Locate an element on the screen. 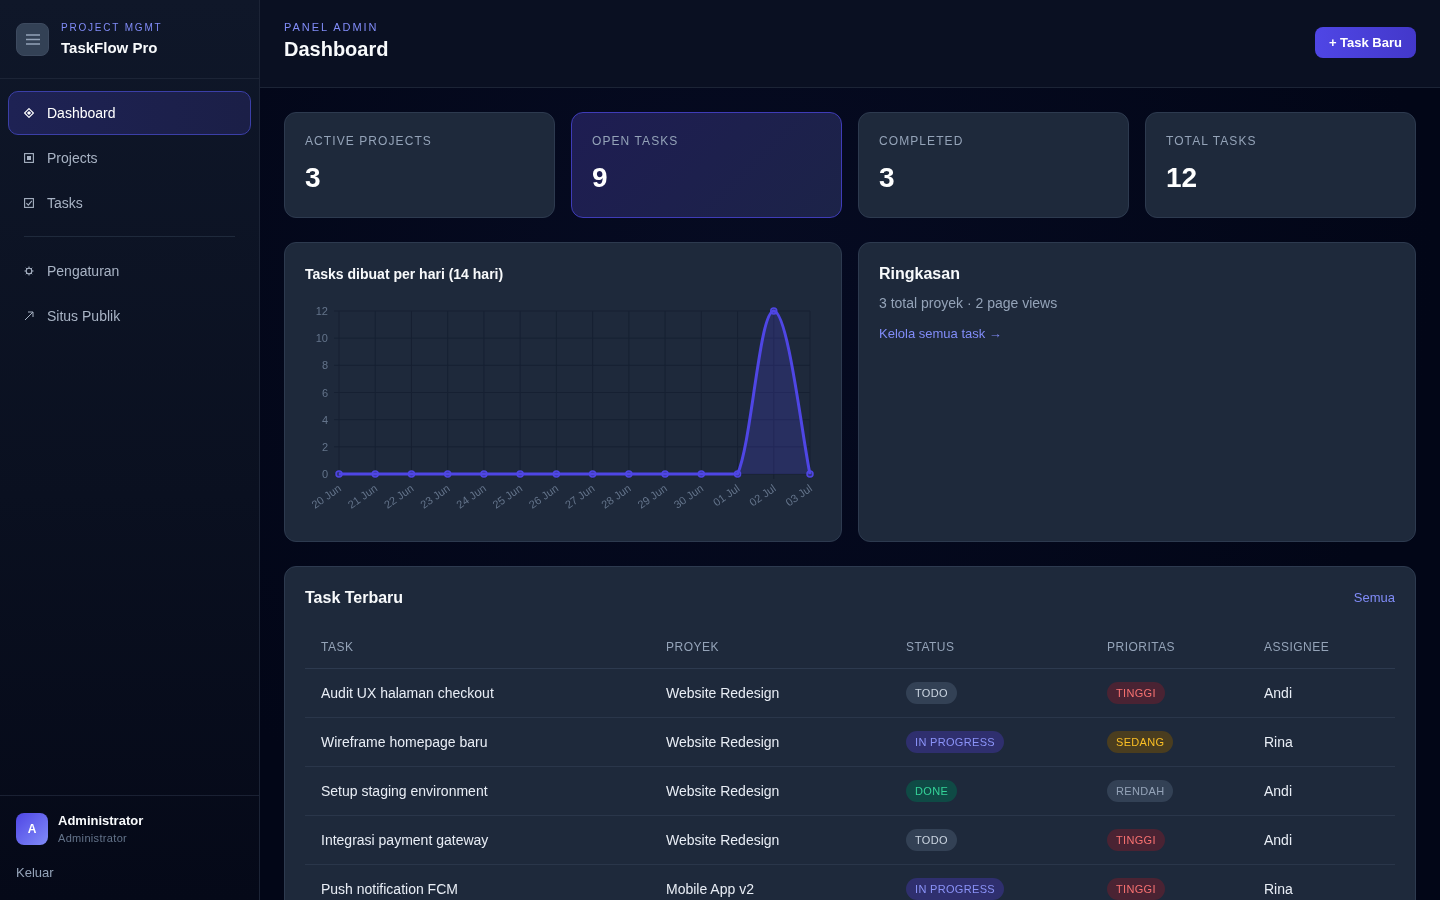  stat-value: 9 is located at coordinates (600, 178).